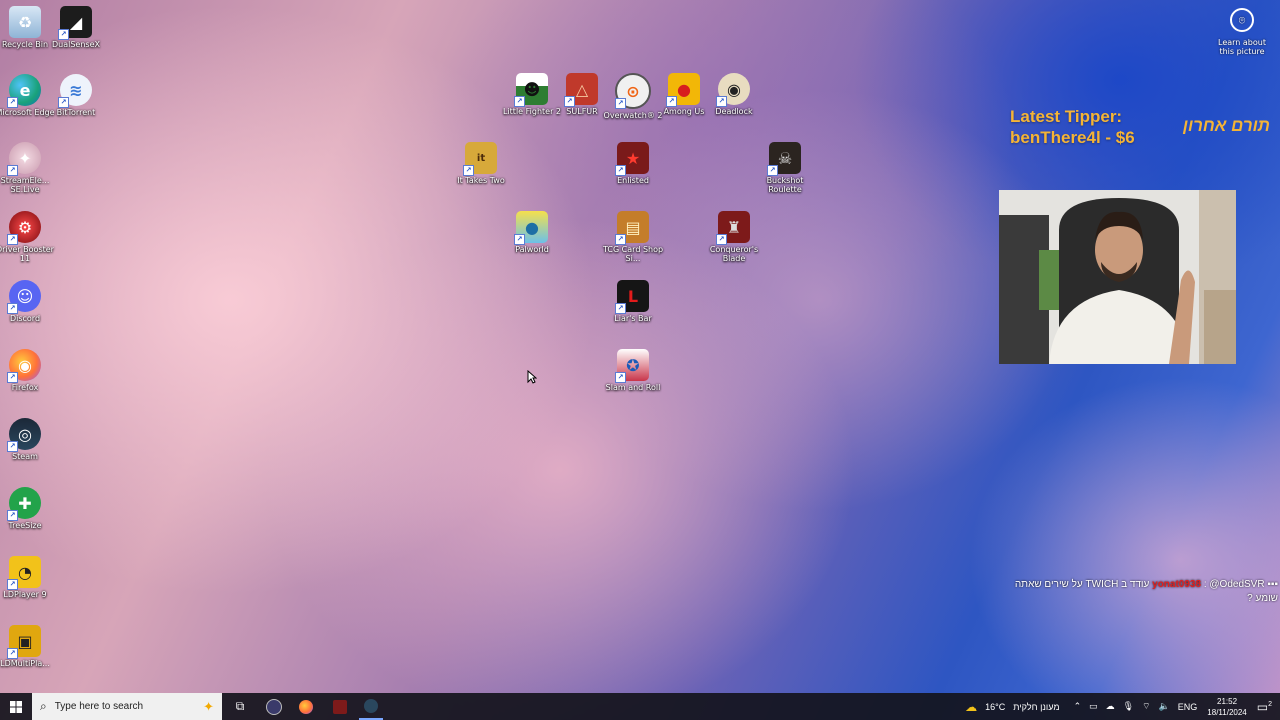  I want to click on start-button, so click(16, 706).